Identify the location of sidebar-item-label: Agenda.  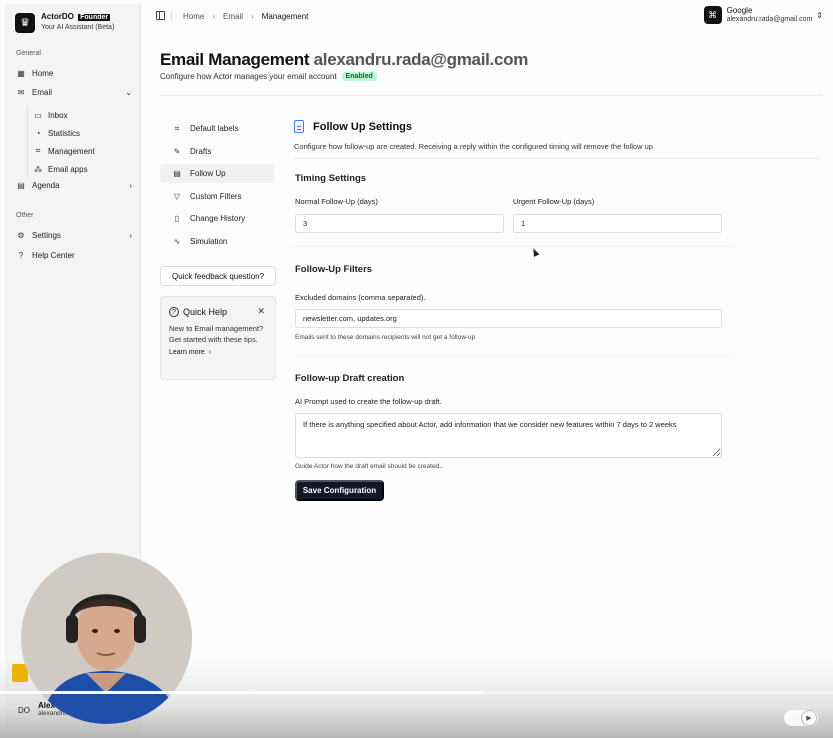
(46, 185).